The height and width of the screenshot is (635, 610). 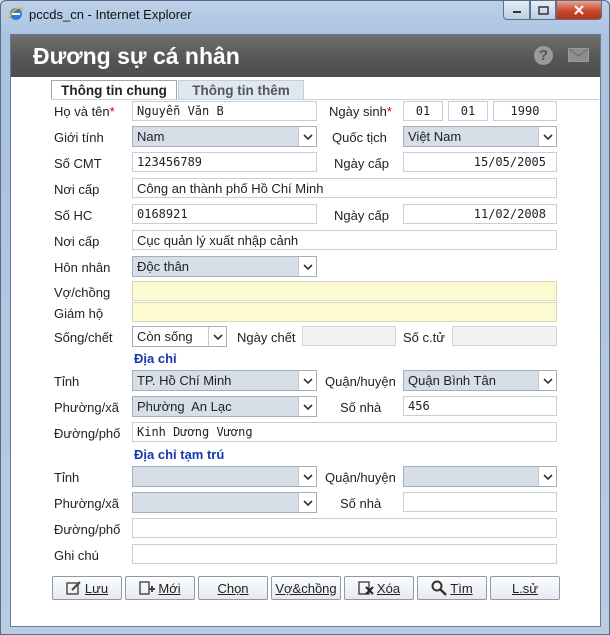 What do you see at coordinates (155, 358) in the screenshot?
I see `section-dia-chi: Địa chỉ` at bounding box center [155, 358].